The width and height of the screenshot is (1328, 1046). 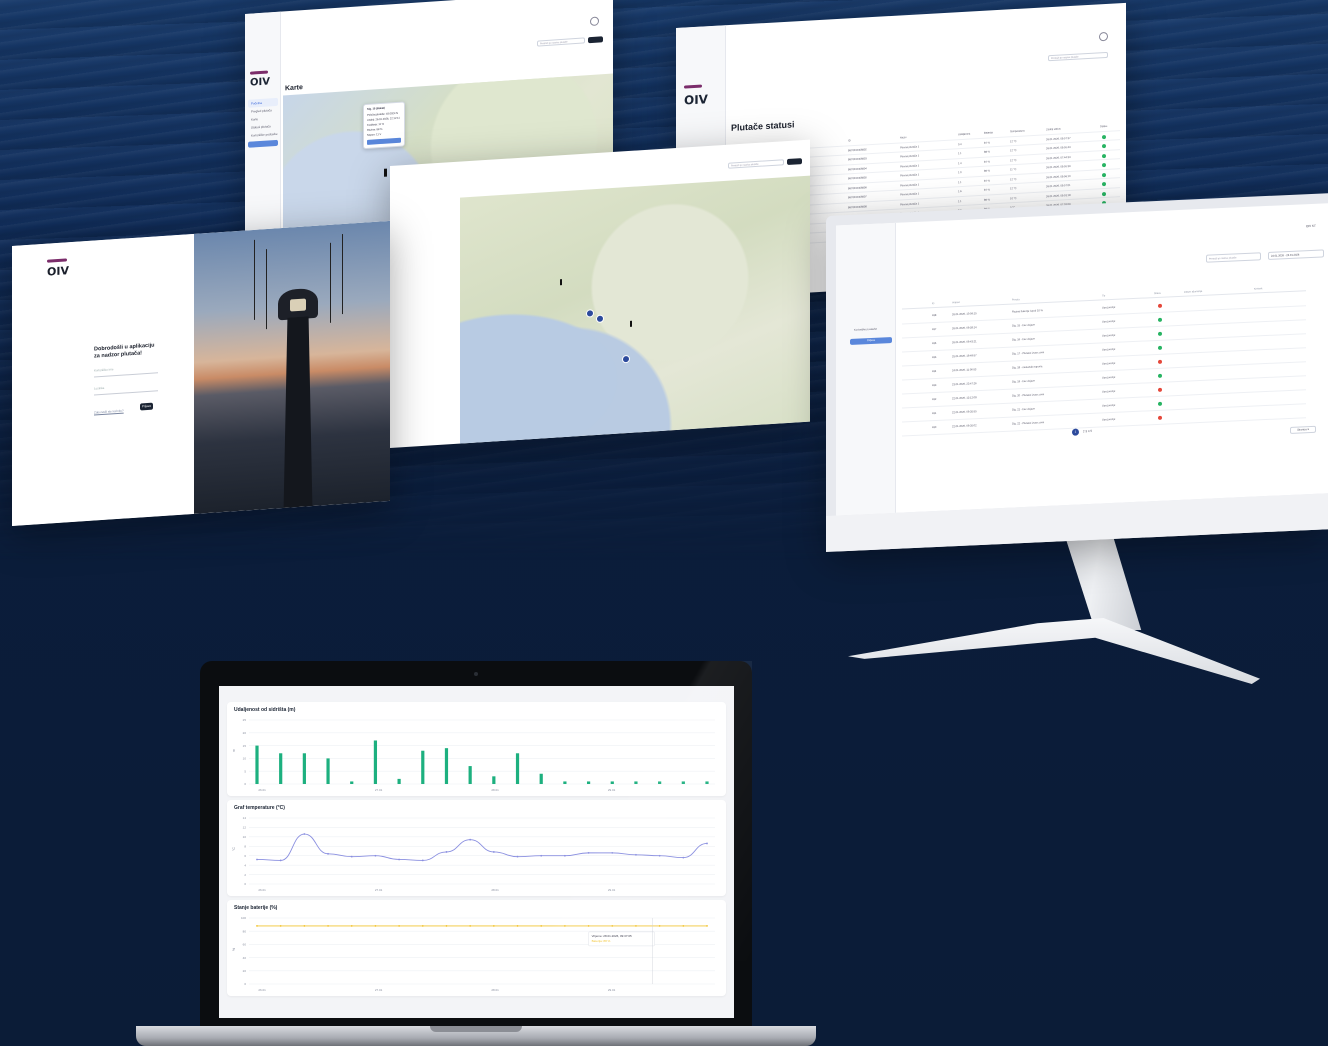 I want to click on cell-msg: Sig. 20 - Plutača izvan zone, so click(x=1028, y=395).